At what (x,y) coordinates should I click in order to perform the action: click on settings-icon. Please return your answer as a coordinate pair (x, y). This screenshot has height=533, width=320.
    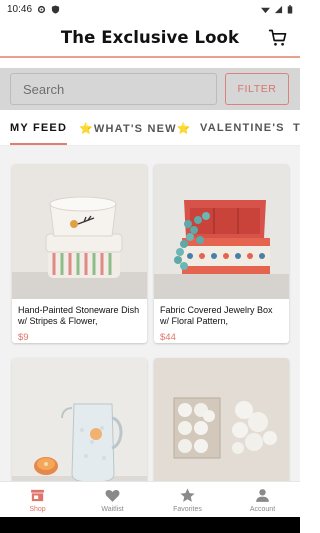
    Looking at the image, I should click on (41, 9).